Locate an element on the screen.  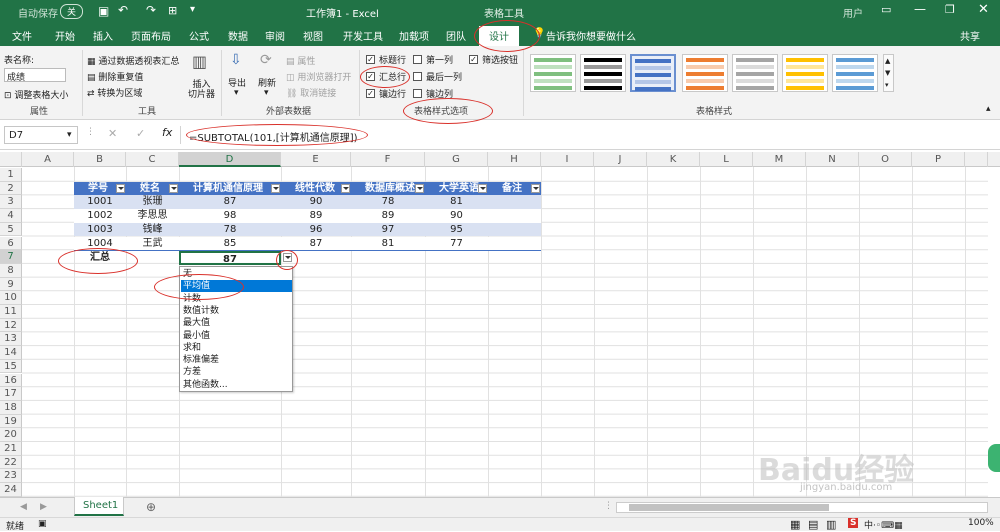
table-cell: 张珊 is located at coordinates (152, 202).